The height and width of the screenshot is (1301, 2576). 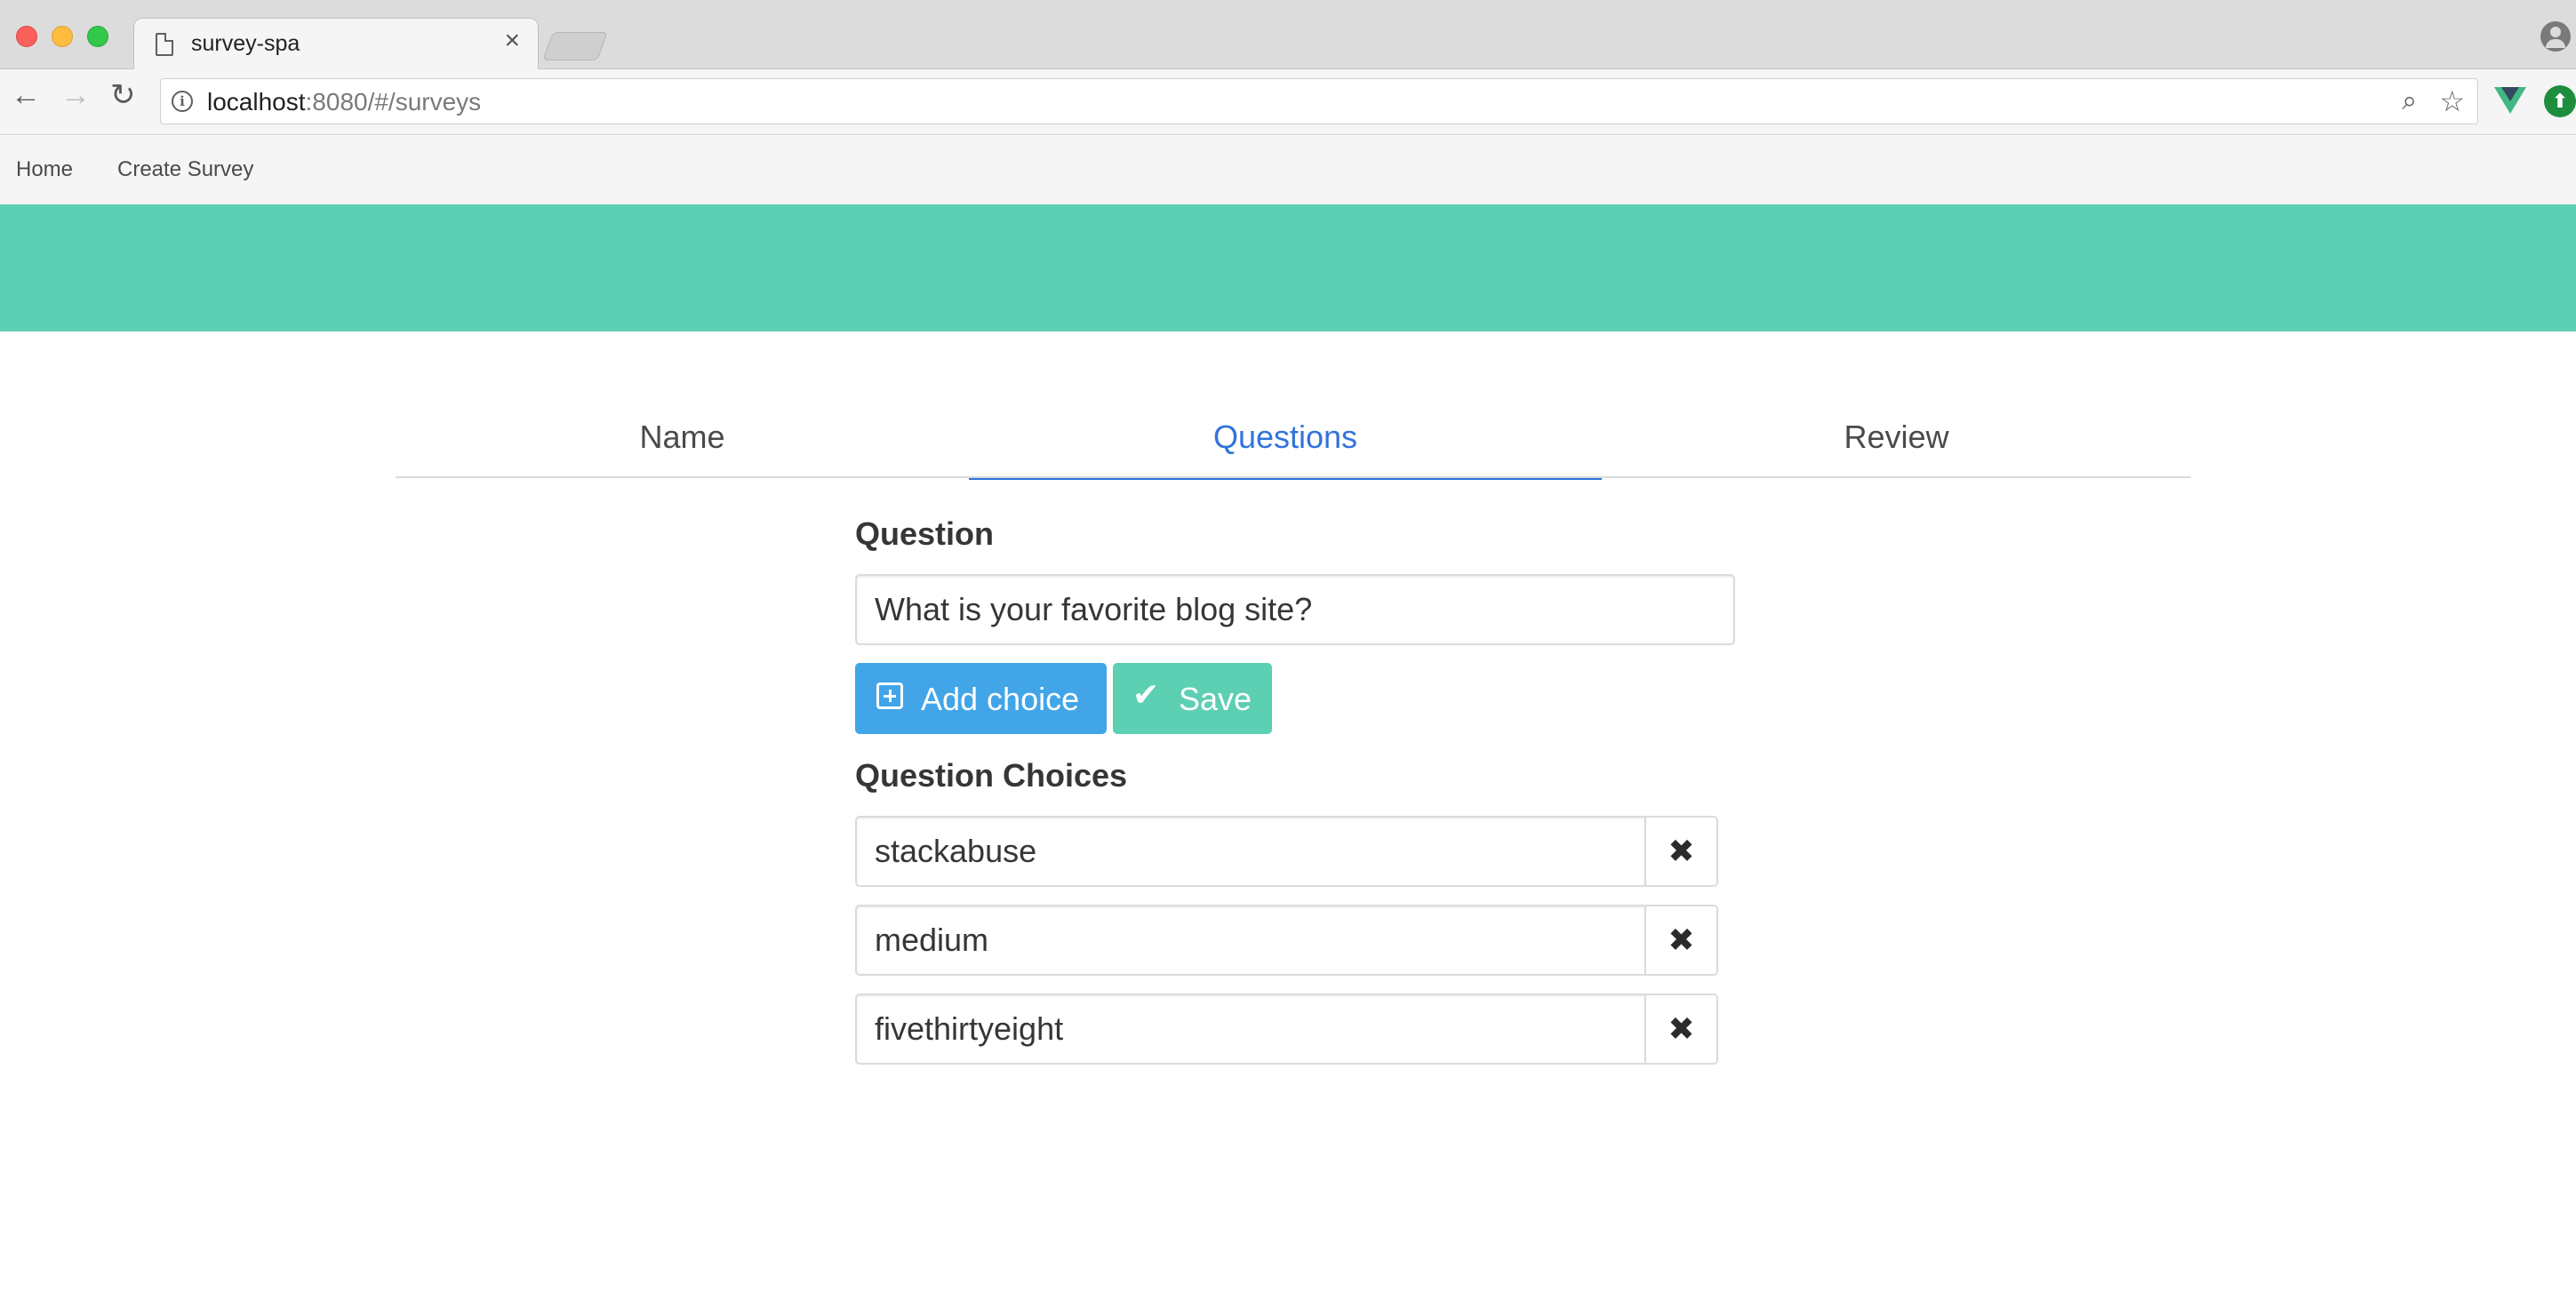 What do you see at coordinates (164, 44) in the screenshot?
I see `page-icon` at bounding box center [164, 44].